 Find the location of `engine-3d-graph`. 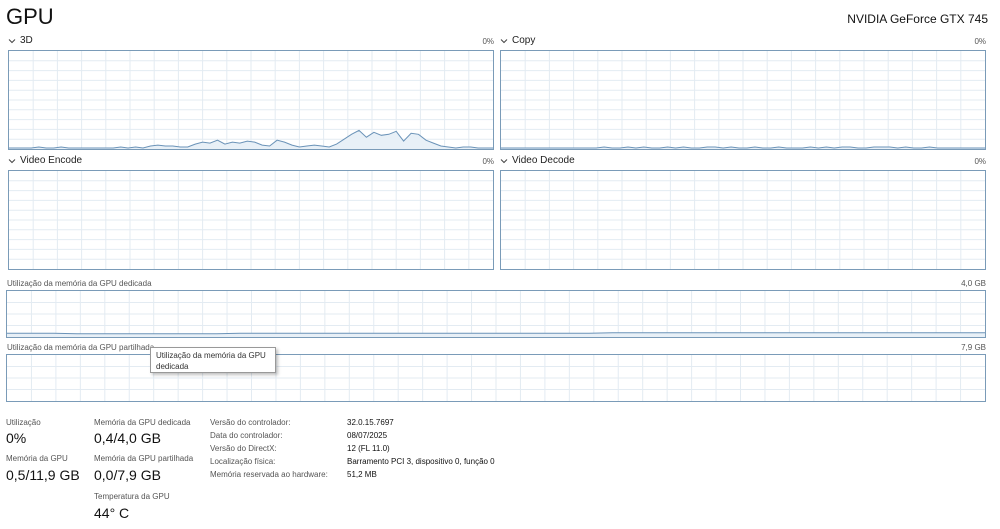

engine-3d-graph is located at coordinates (251, 100).